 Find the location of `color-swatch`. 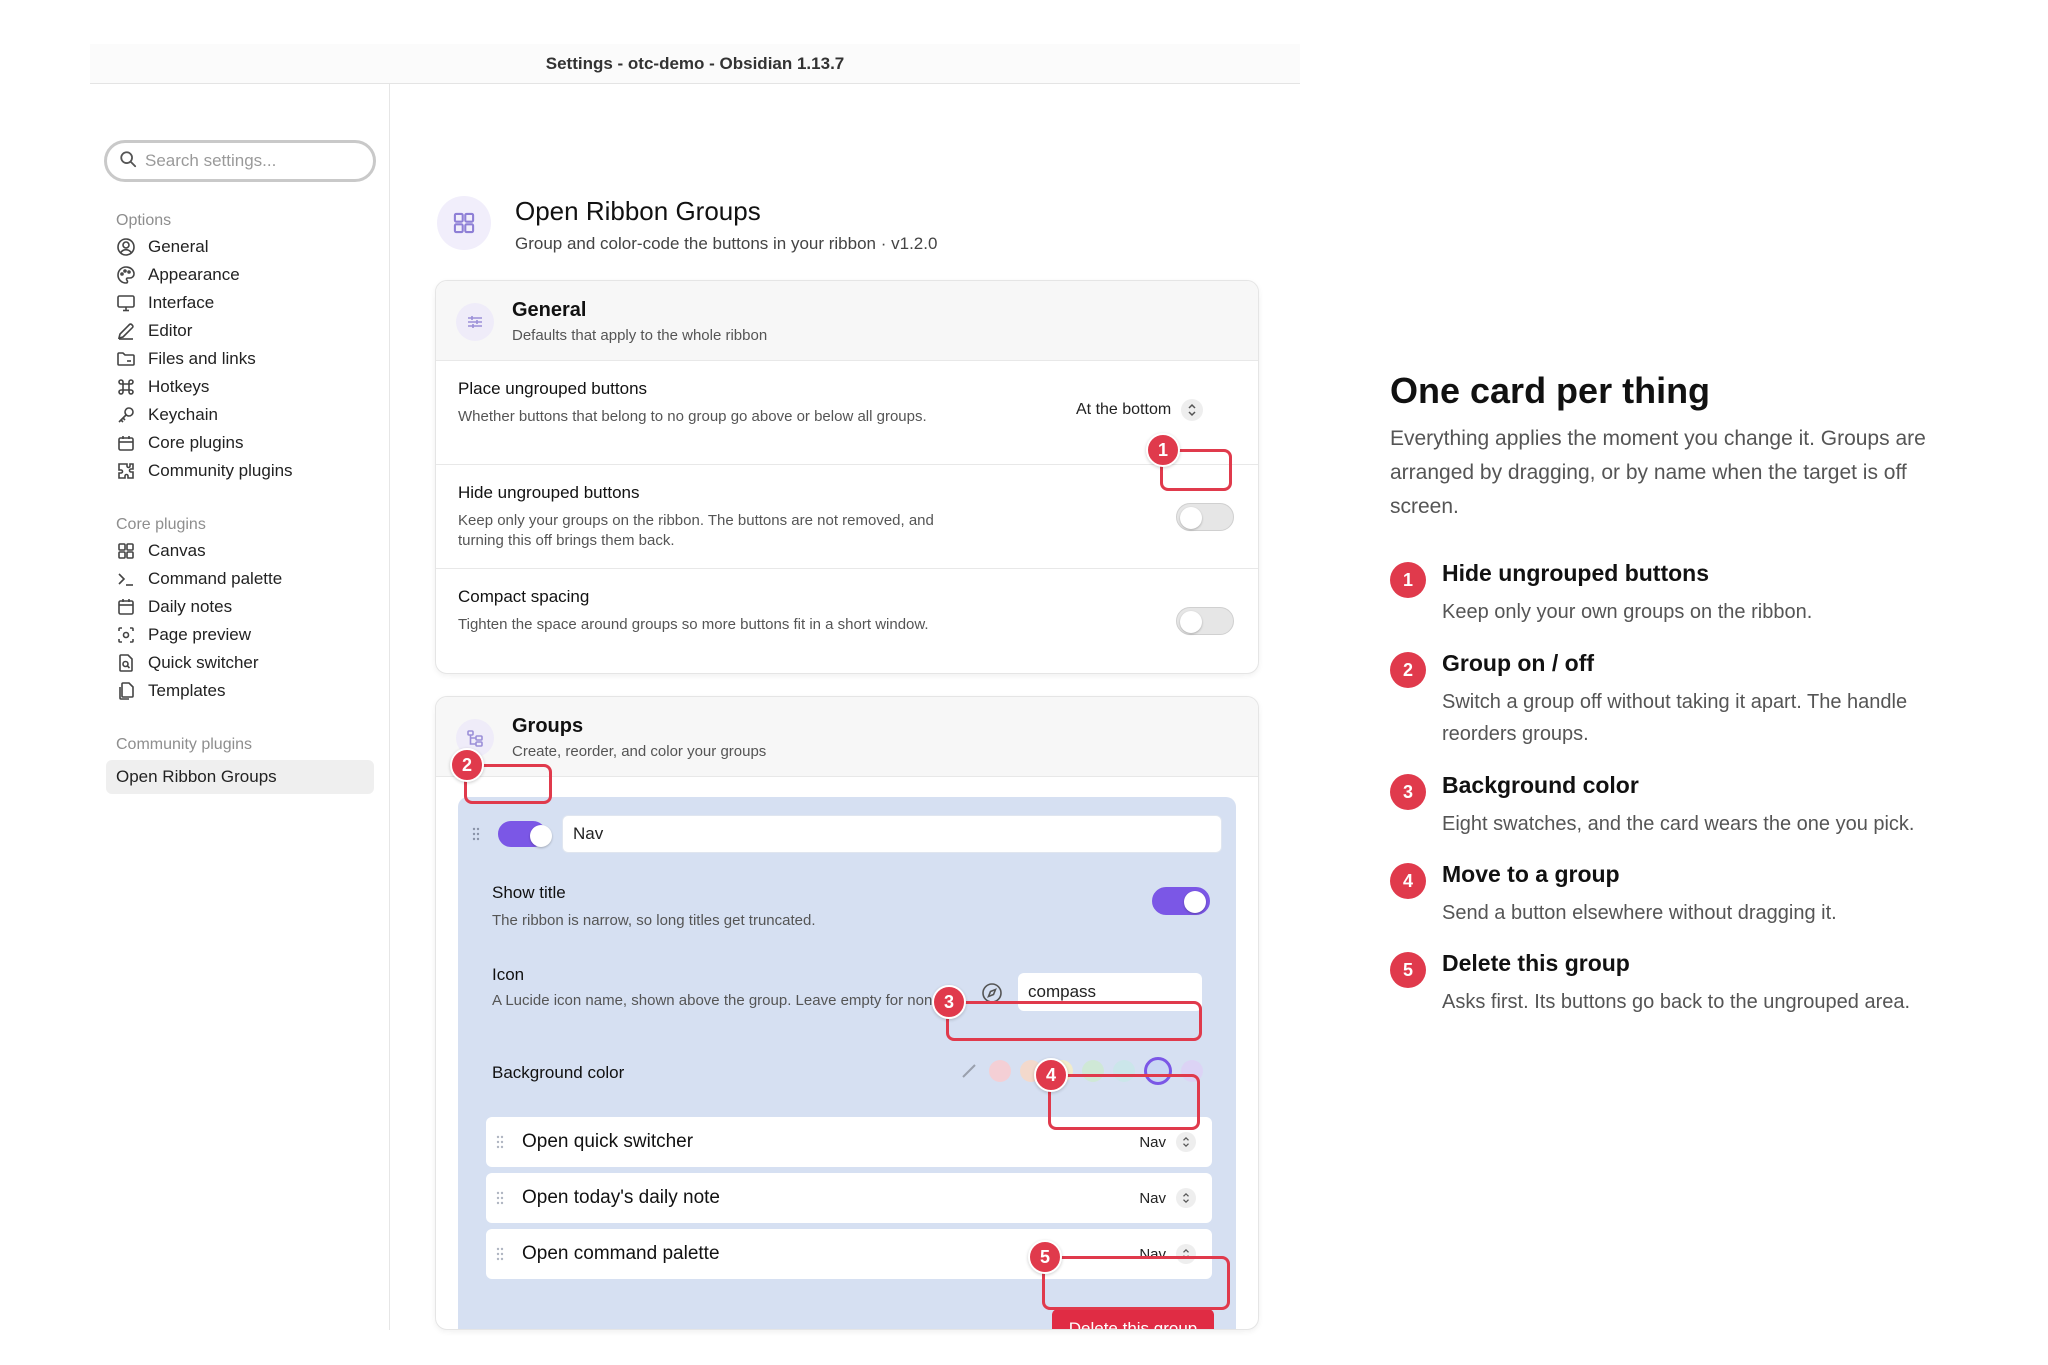

color-swatch is located at coordinates (1000, 1071).